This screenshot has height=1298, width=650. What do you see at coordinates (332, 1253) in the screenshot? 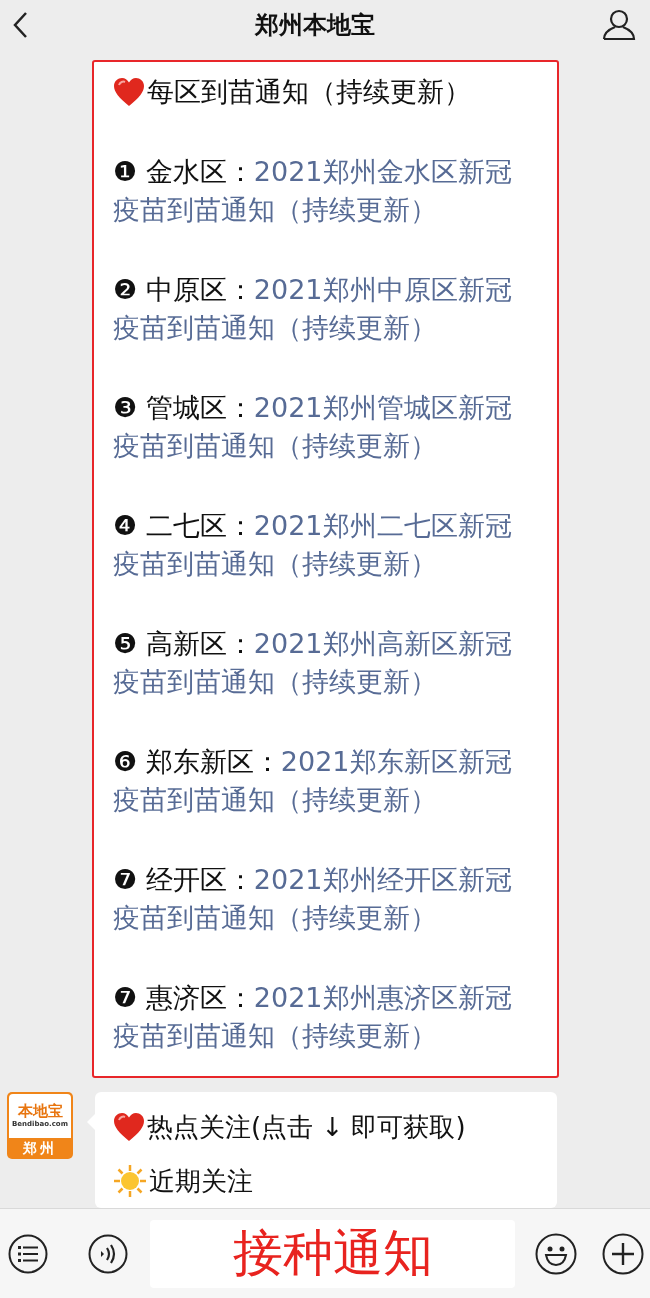
I see `input-field: 接种通知` at bounding box center [332, 1253].